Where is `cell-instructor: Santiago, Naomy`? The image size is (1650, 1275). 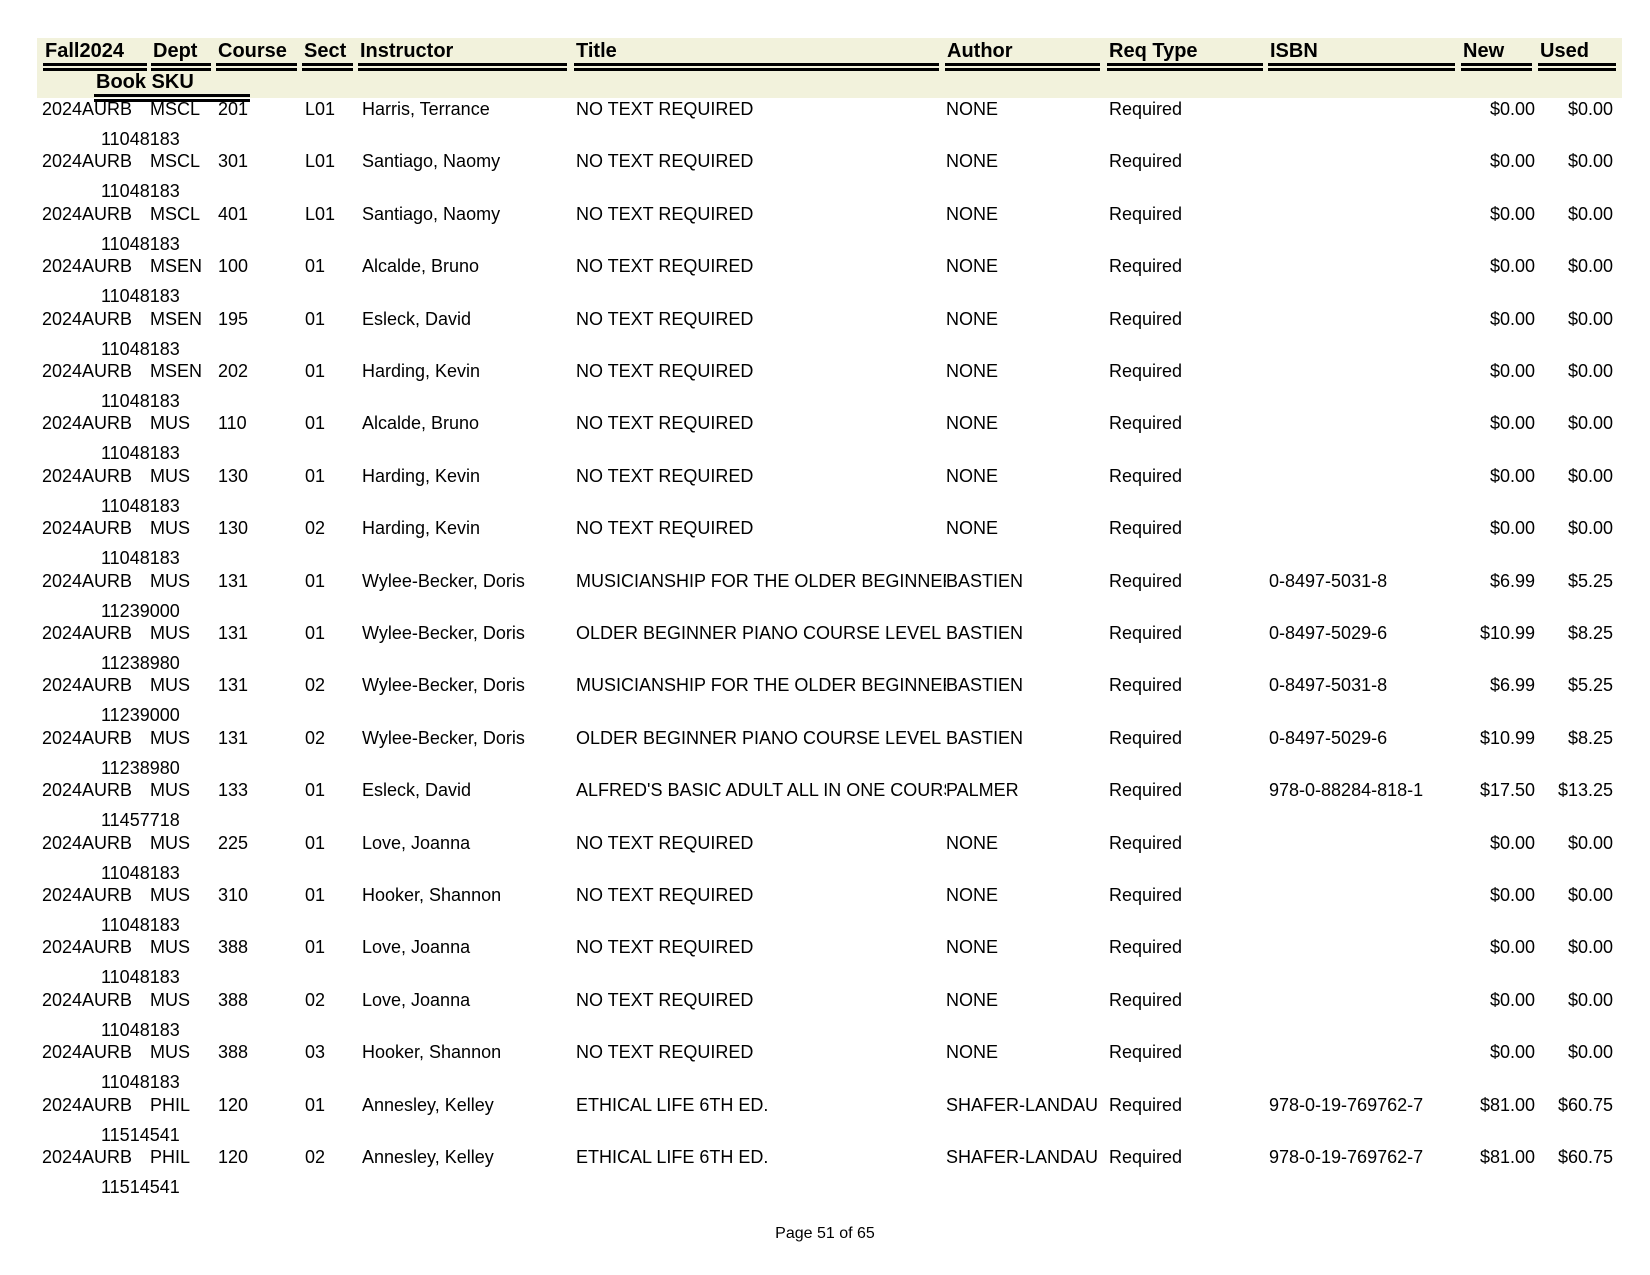 cell-instructor: Santiago, Naomy is located at coordinates (431, 213).